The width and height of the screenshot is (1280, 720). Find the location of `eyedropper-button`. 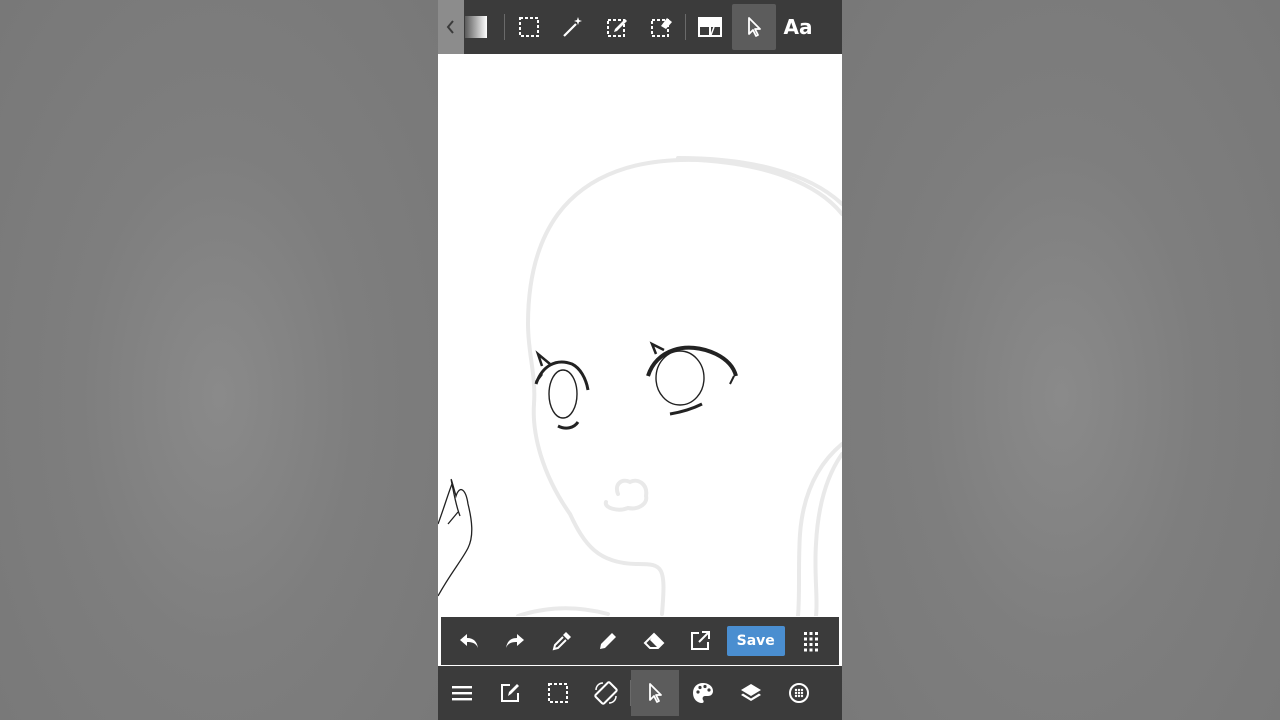

eyedropper-button is located at coordinates (562, 641).